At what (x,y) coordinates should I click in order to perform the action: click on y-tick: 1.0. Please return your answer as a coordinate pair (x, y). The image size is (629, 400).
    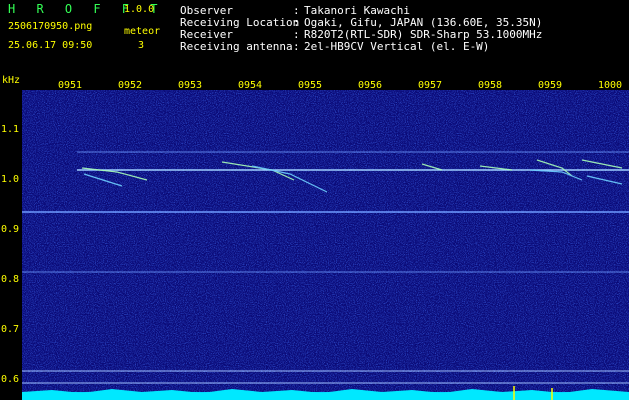
    Looking at the image, I should click on (10, 179).